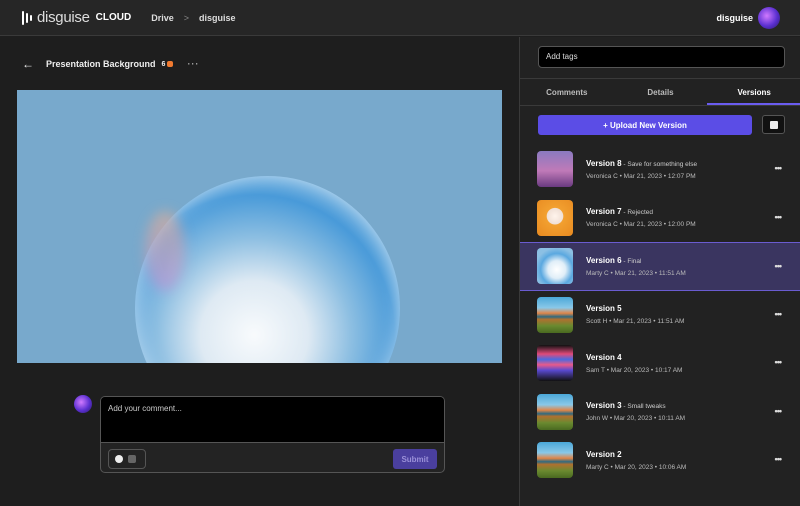 This screenshot has width=800, height=506. What do you see at coordinates (604, 406) in the screenshot?
I see `version-name: Version 3` at bounding box center [604, 406].